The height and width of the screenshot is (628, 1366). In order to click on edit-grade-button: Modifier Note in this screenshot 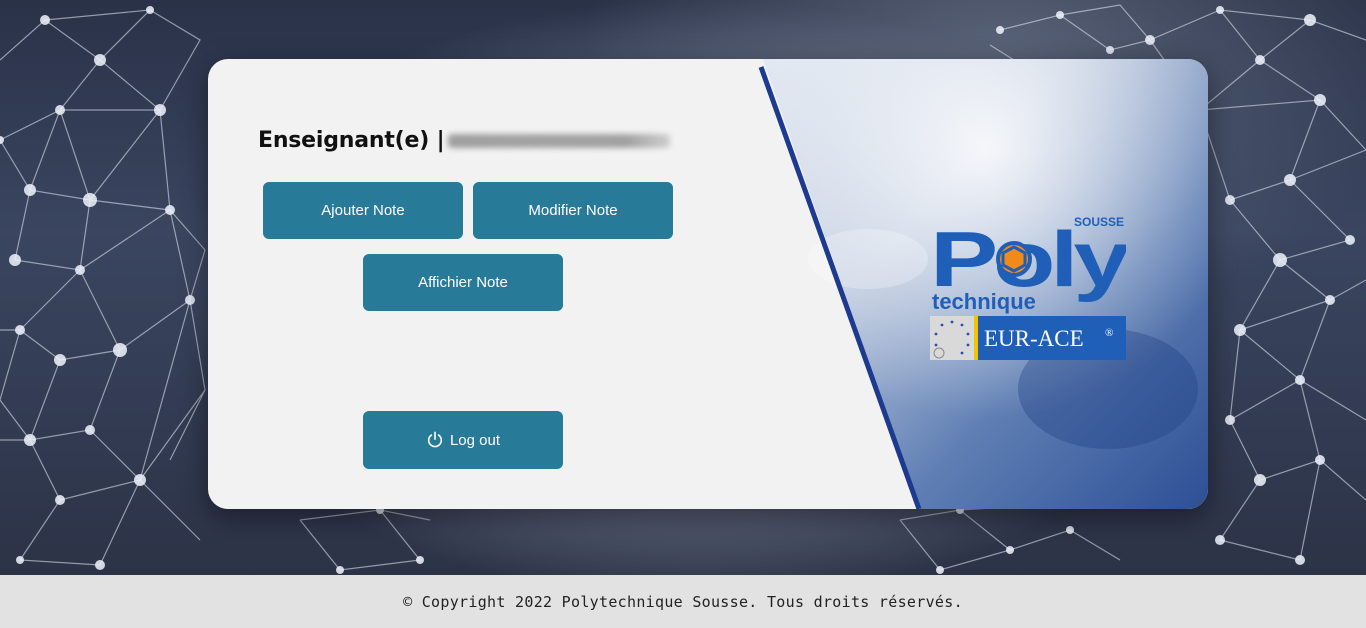, I will do `click(573, 210)`.